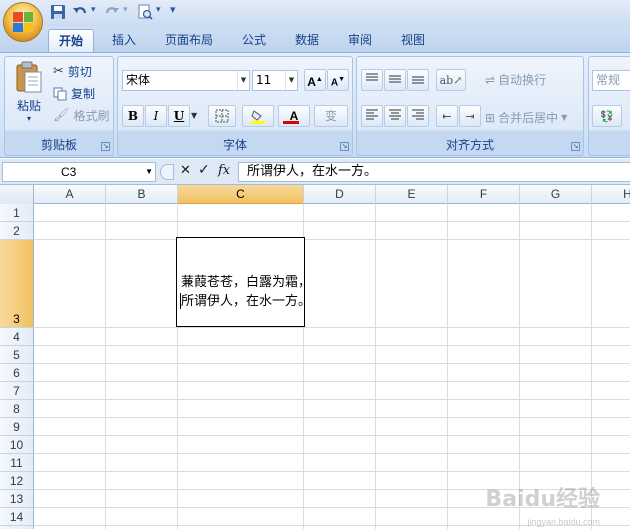 This screenshot has width=630, height=529. I want to click on merge-dropdown-icon: ▼, so click(564, 117).